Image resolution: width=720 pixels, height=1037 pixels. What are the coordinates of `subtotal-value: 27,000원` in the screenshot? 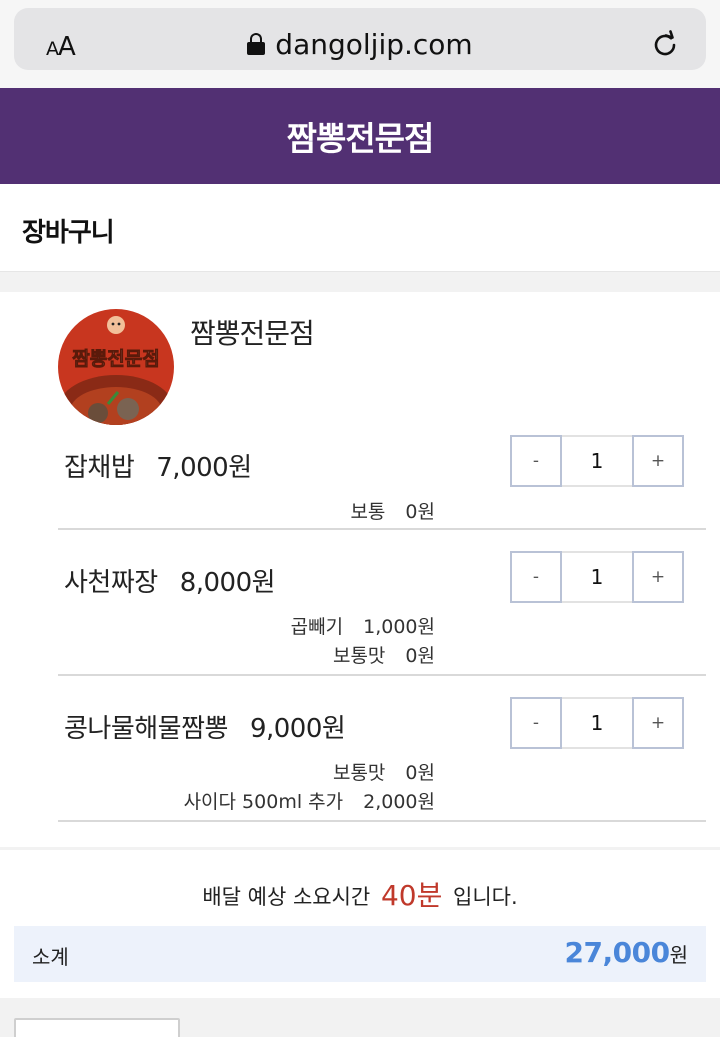 It's located at (626, 952).